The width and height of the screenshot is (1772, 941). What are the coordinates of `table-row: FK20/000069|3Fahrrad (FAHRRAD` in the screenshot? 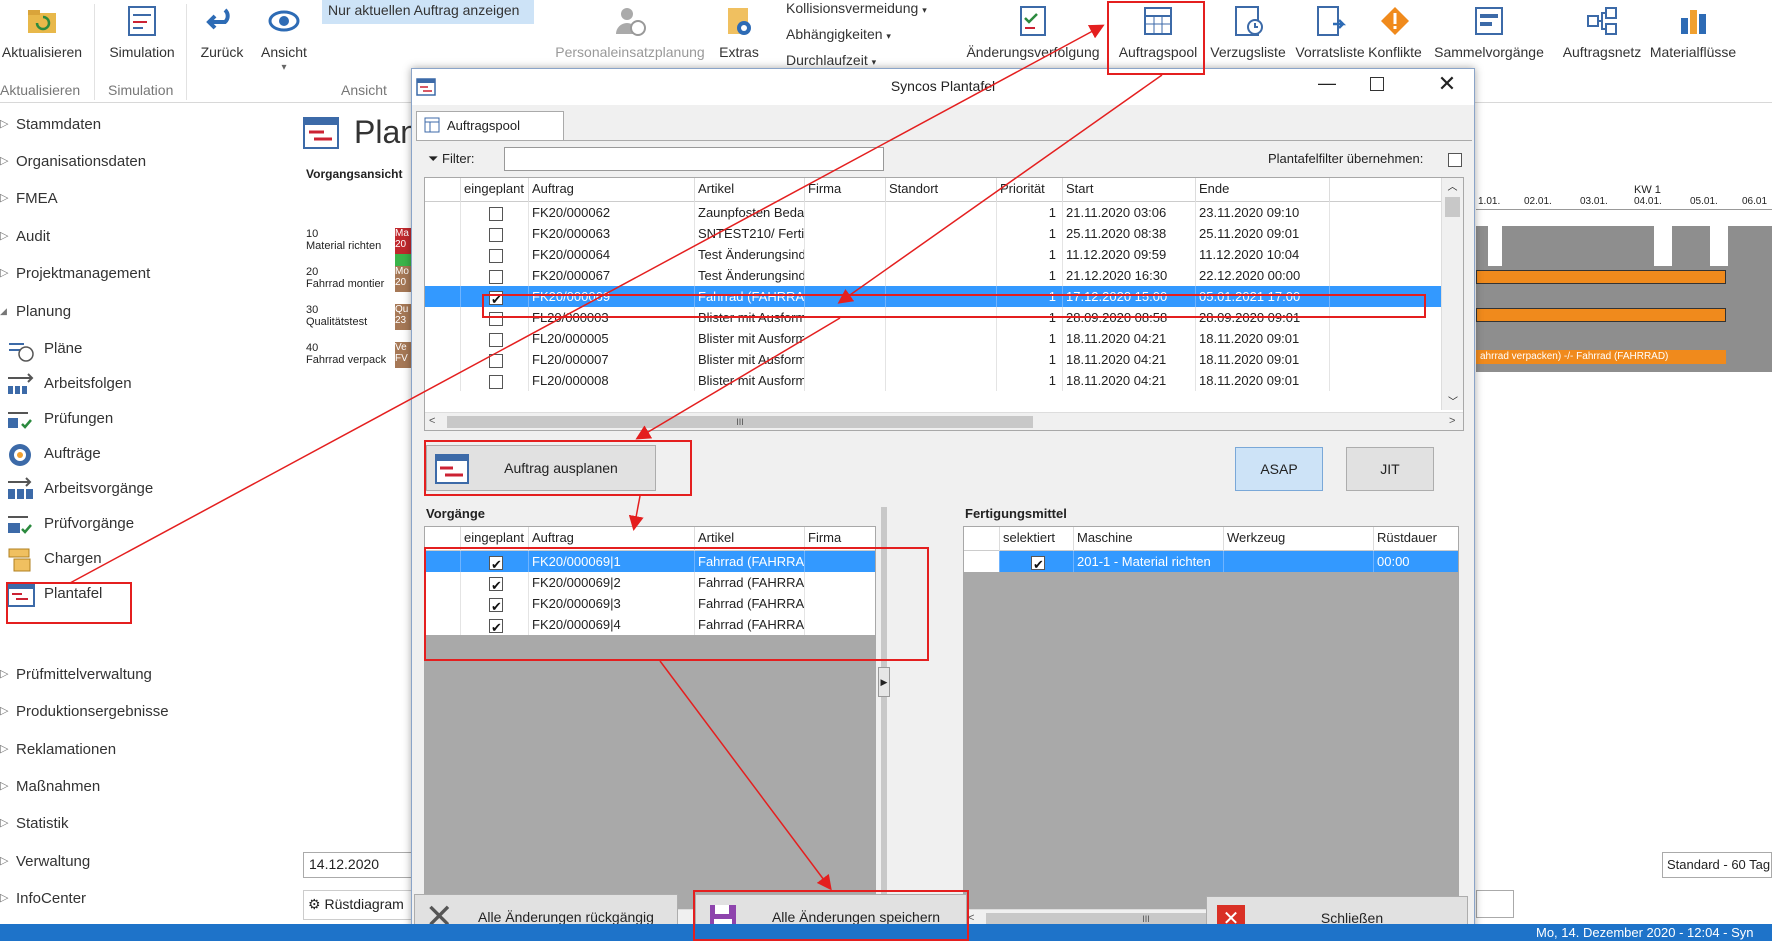 It's located at (650, 603).